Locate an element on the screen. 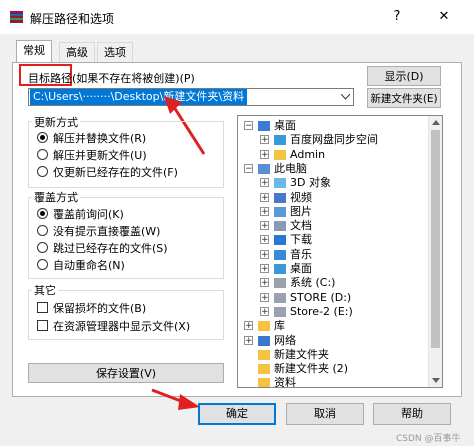  tab-options: 选项 is located at coordinates (115, 52).